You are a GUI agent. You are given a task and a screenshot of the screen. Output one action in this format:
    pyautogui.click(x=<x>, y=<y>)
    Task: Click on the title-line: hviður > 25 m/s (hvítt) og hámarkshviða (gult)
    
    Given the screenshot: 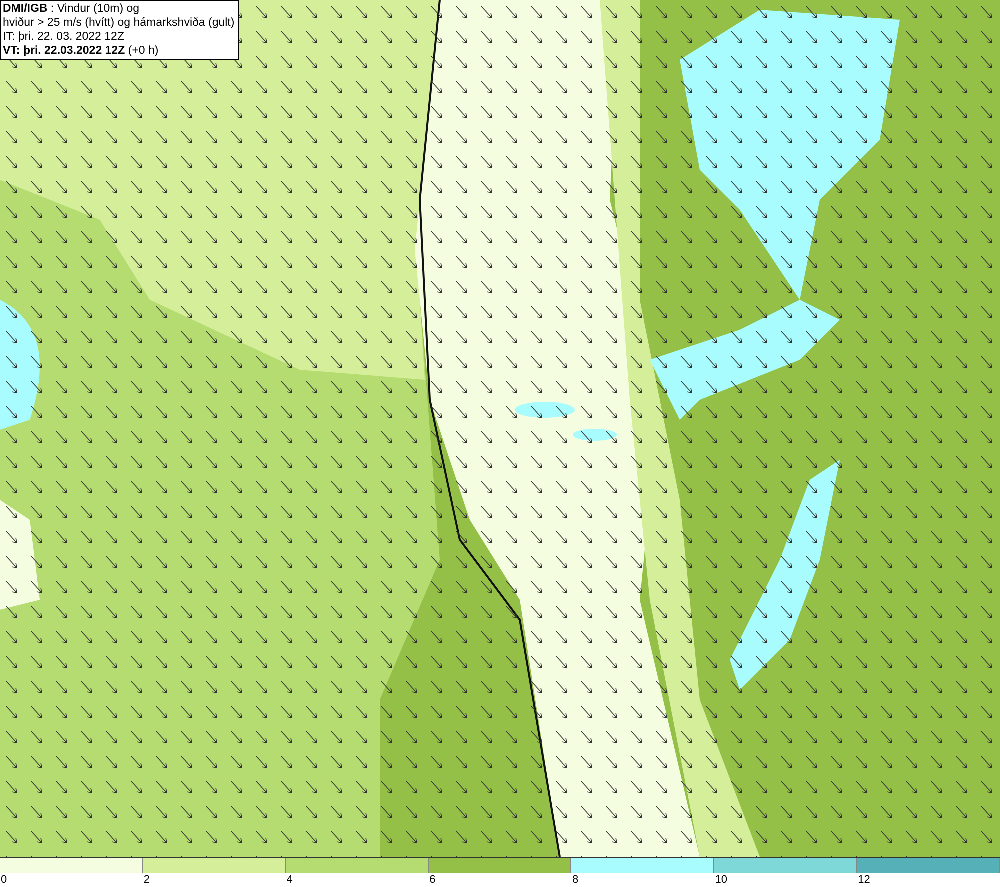 What is the action you would take?
    pyautogui.click(x=119, y=23)
    